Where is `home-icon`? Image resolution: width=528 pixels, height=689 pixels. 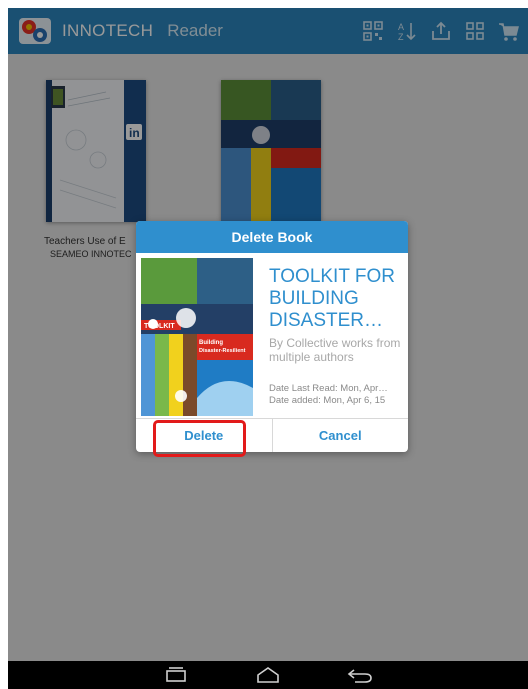 home-icon is located at coordinates (268, 675).